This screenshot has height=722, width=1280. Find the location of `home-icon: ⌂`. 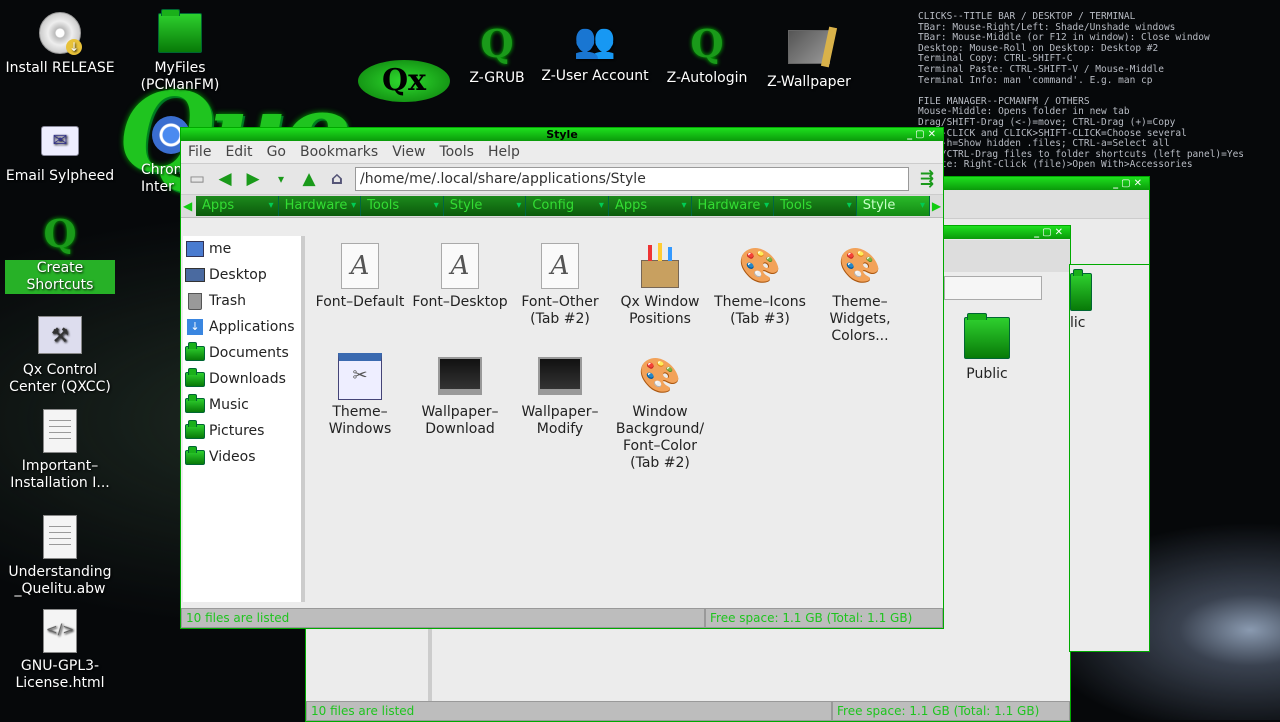

home-icon: ⌂ is located at coordinates (337, 179).